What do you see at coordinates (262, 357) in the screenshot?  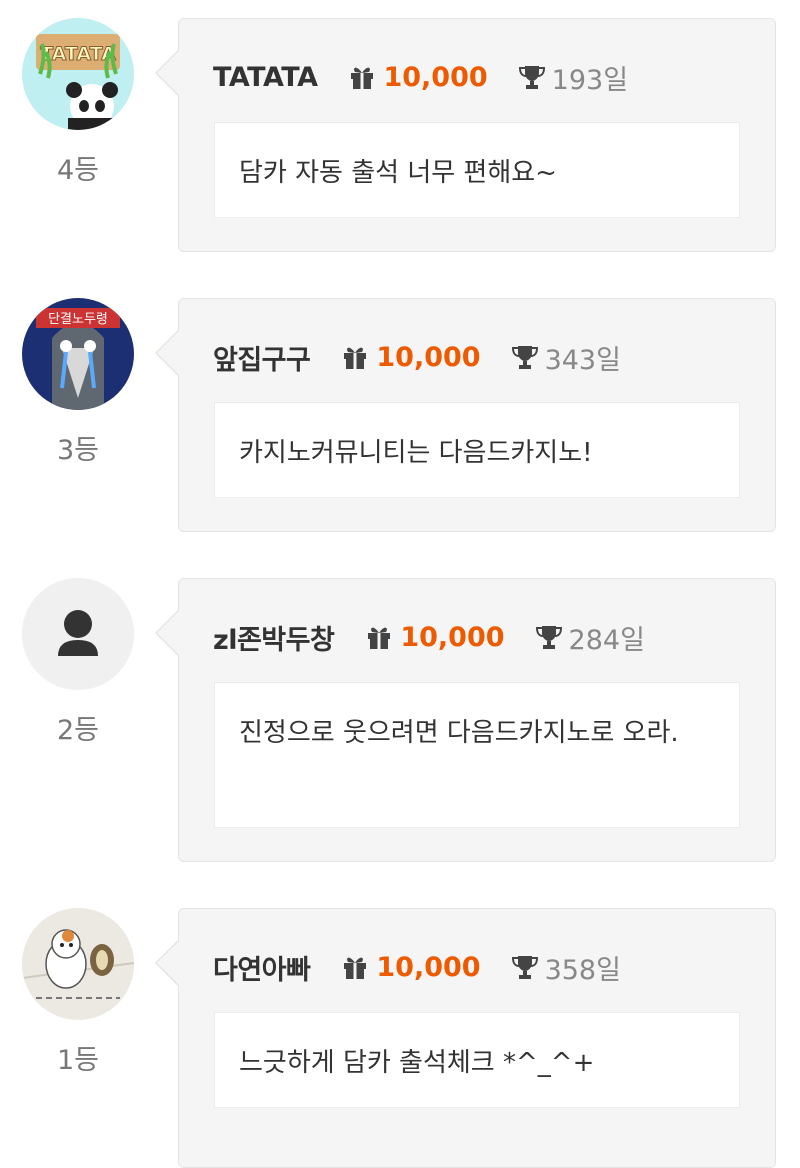 I see `username: 앞집구구` at bounding box center [262, 357].